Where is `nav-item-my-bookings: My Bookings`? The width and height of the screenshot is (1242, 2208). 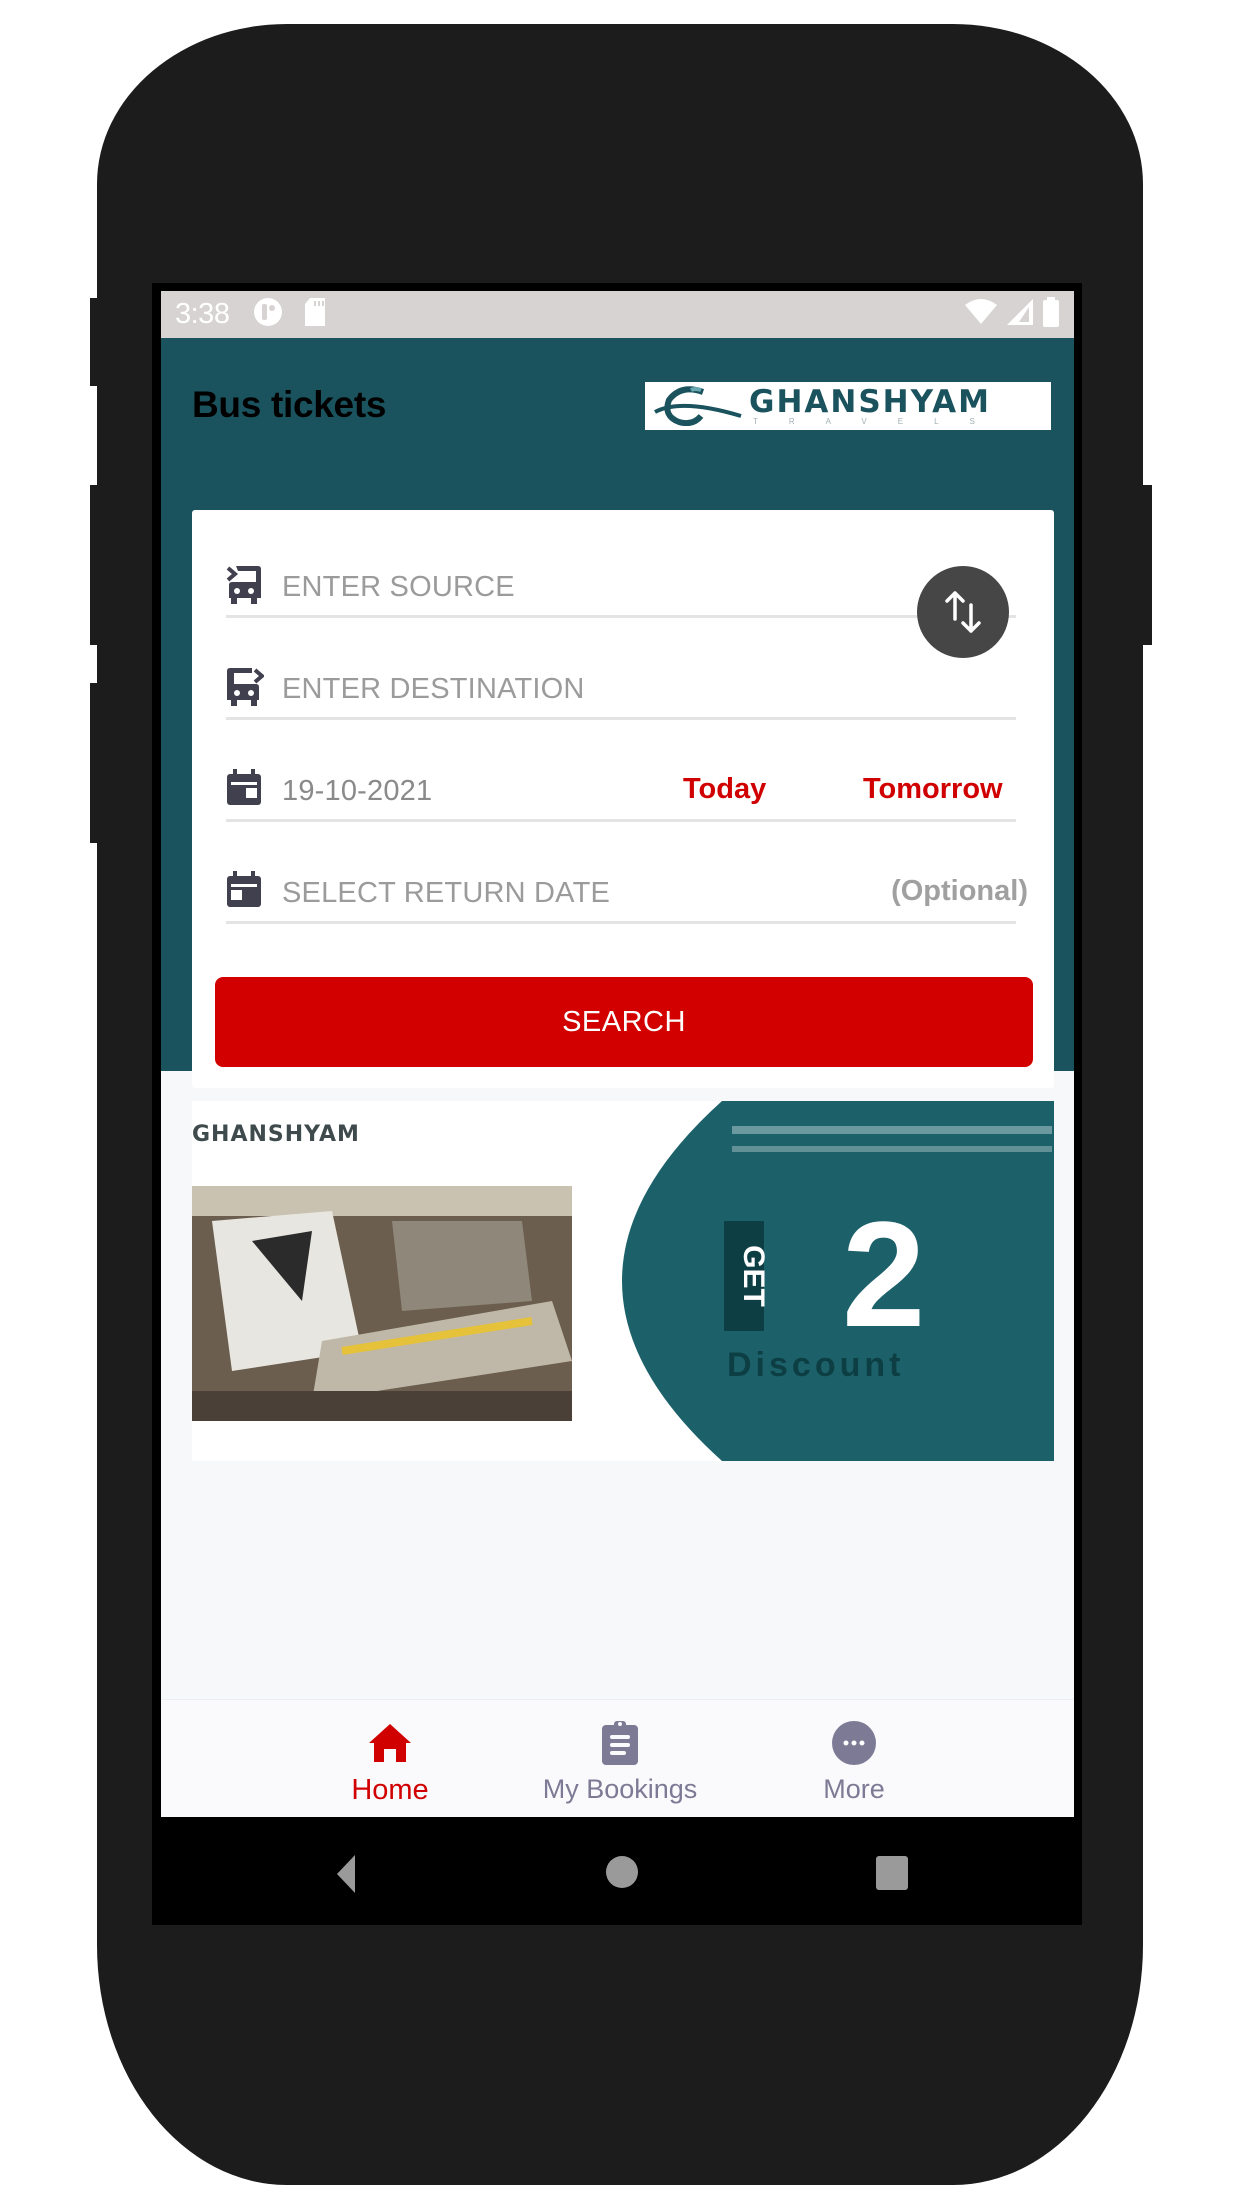
nav-item-my-bookings: My Bookings is located at coordinates (620, 1758).